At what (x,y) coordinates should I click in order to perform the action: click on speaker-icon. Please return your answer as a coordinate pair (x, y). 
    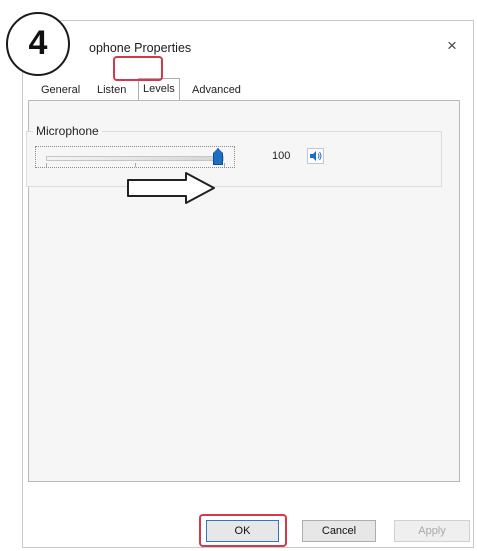
    Looking at the image, I should click on (316, 156).